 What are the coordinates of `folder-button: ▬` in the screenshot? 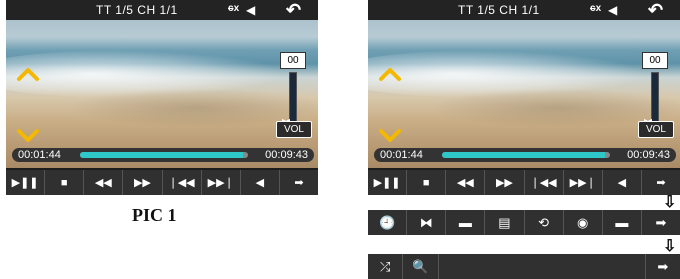 It's located at (466, 222).